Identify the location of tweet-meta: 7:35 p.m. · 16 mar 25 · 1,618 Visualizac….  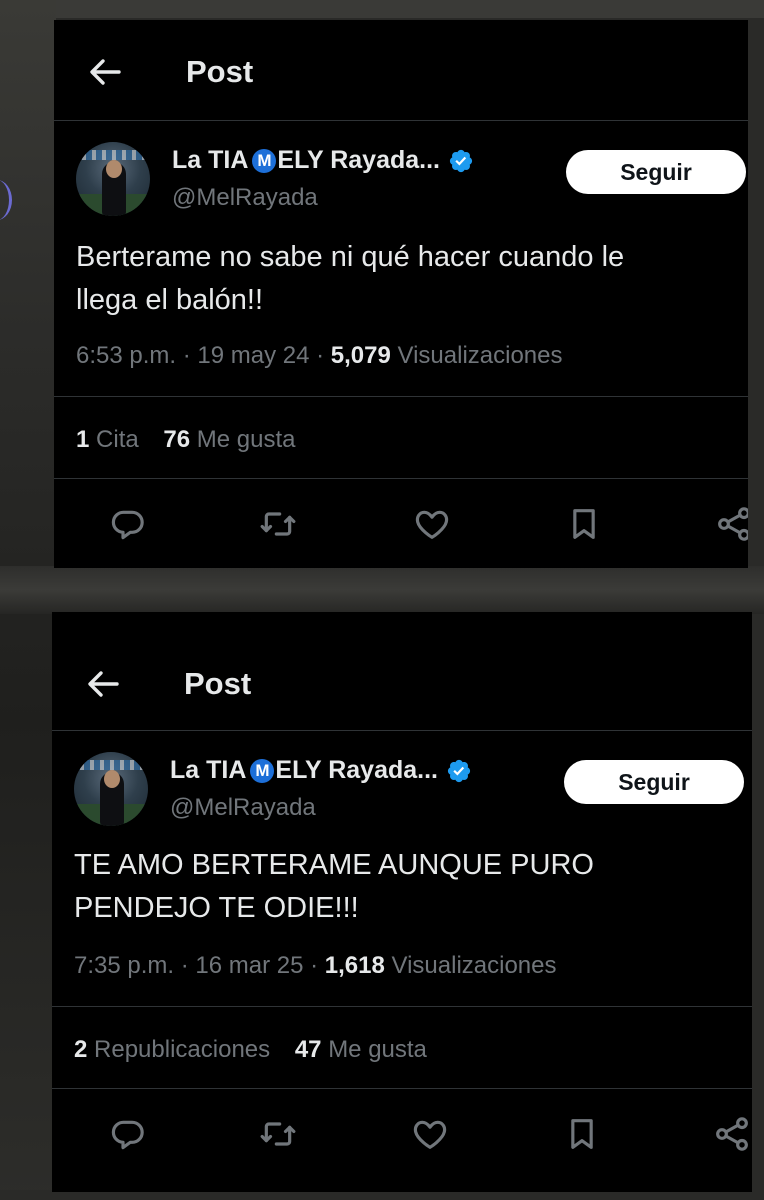
(315, 966).